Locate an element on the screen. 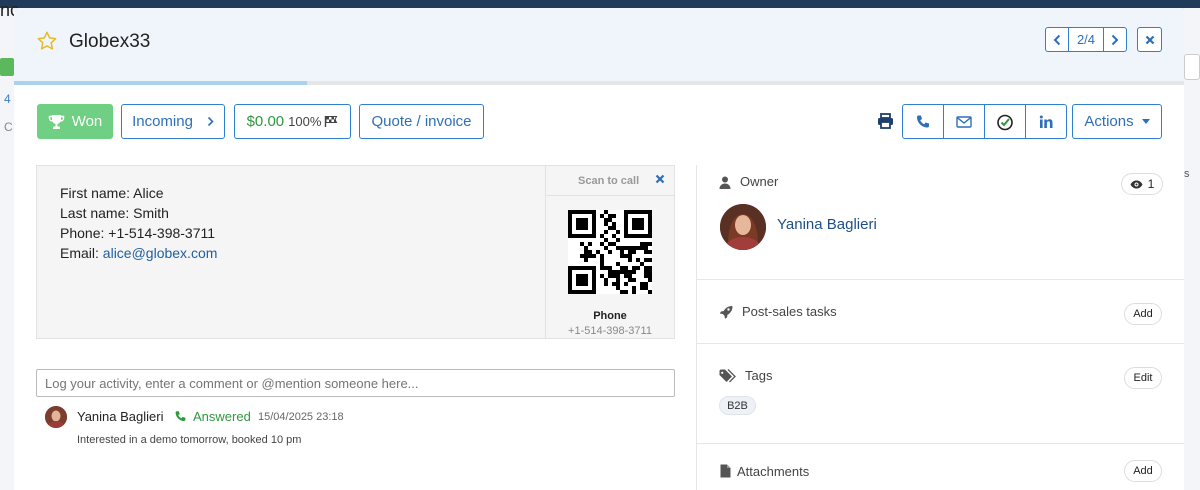 The width and height of the screenshot is (1200, 490). owner-label: Owner is located at coordinates (759, 181).